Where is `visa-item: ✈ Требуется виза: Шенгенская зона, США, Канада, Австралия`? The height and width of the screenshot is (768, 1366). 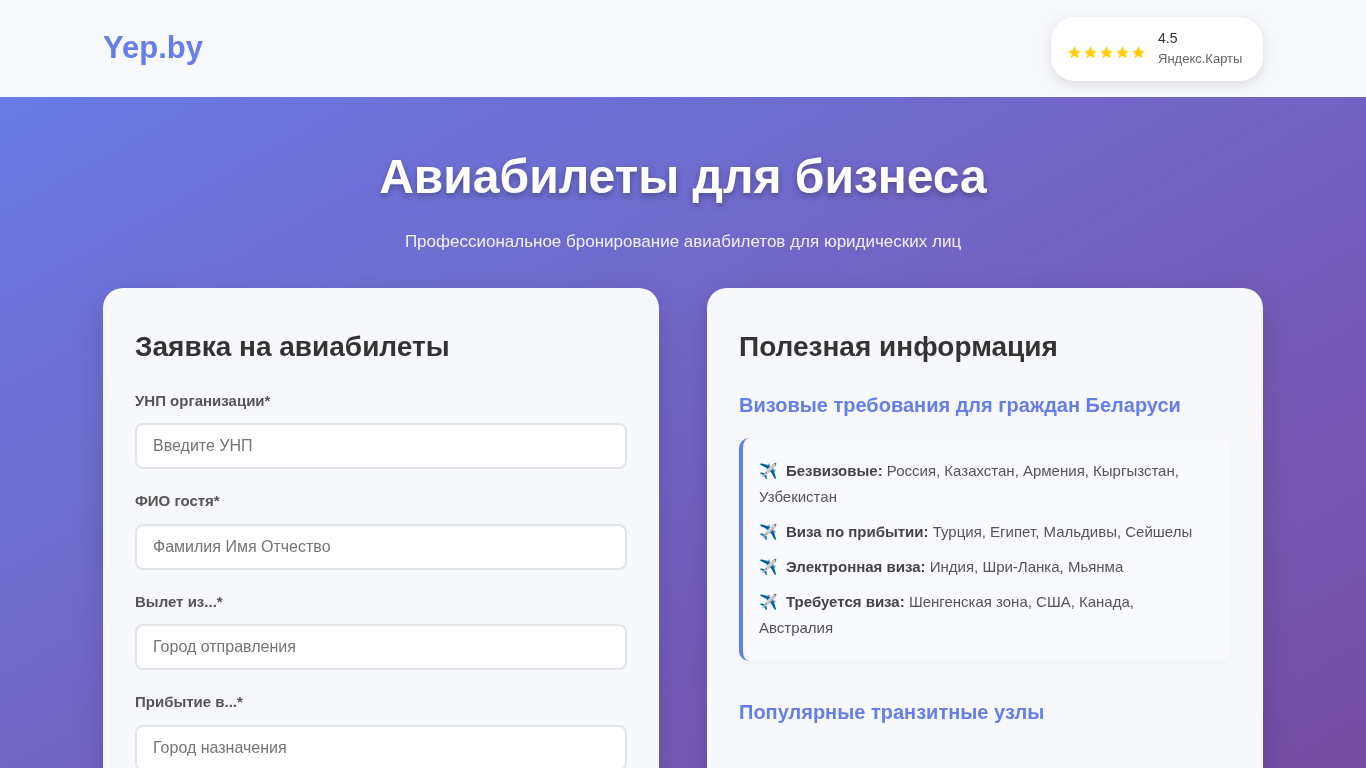
visa-item: ✈ Требуется виза: Шенгенская зона, США, Канада, Австралия is located at coordinates (947, 614).